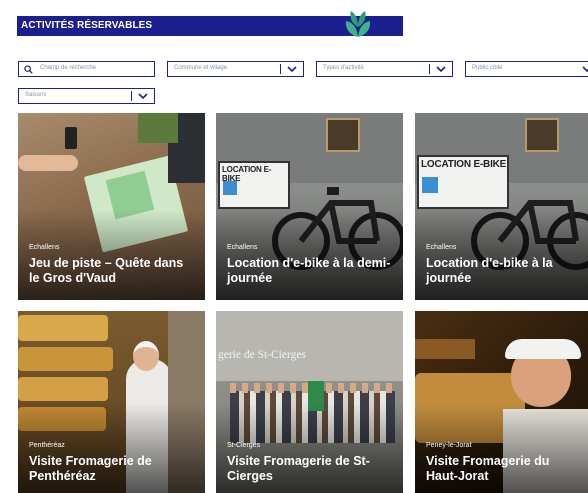 The image size is (588, 493). I want to click on card-title: Visite Fromagerie du Haut-Jorat, so click(503, 469).